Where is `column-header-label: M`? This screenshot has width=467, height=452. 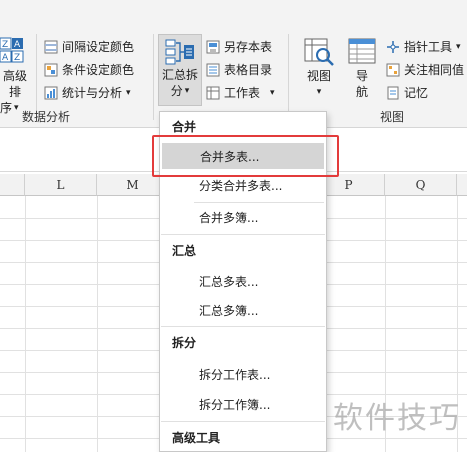
column-header-label: M is located at coordinates (132, 184).